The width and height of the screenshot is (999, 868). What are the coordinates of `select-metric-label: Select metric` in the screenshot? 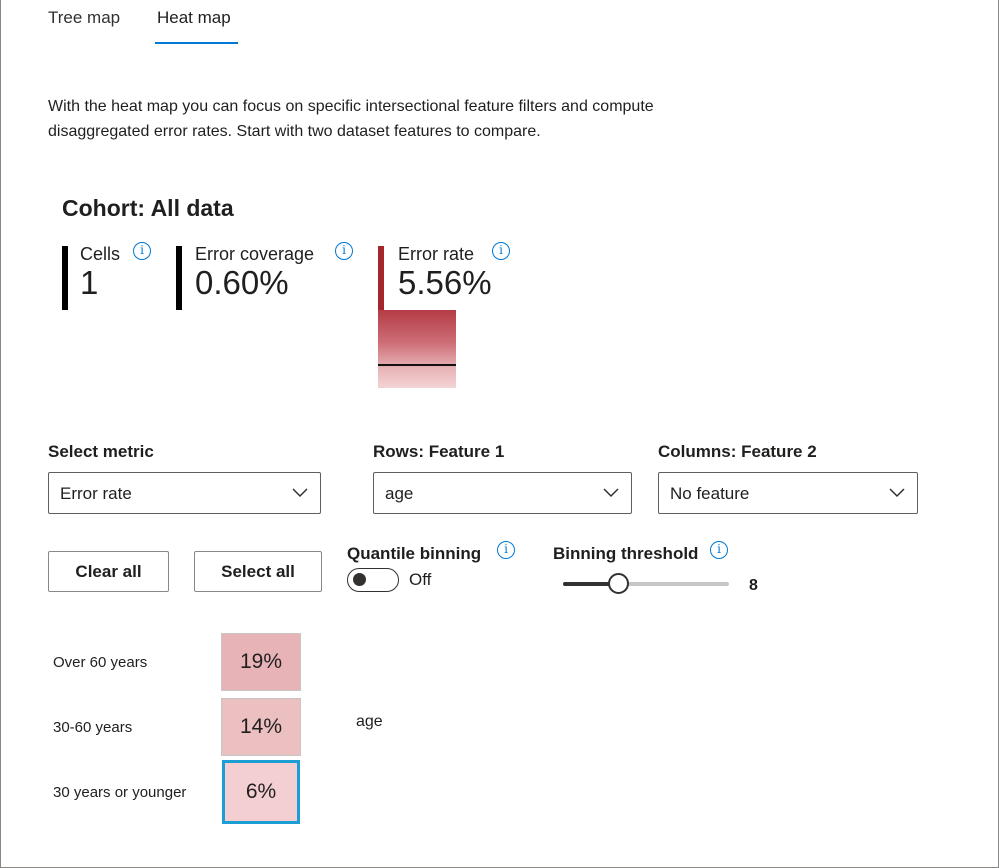 It's located at (101, 451).